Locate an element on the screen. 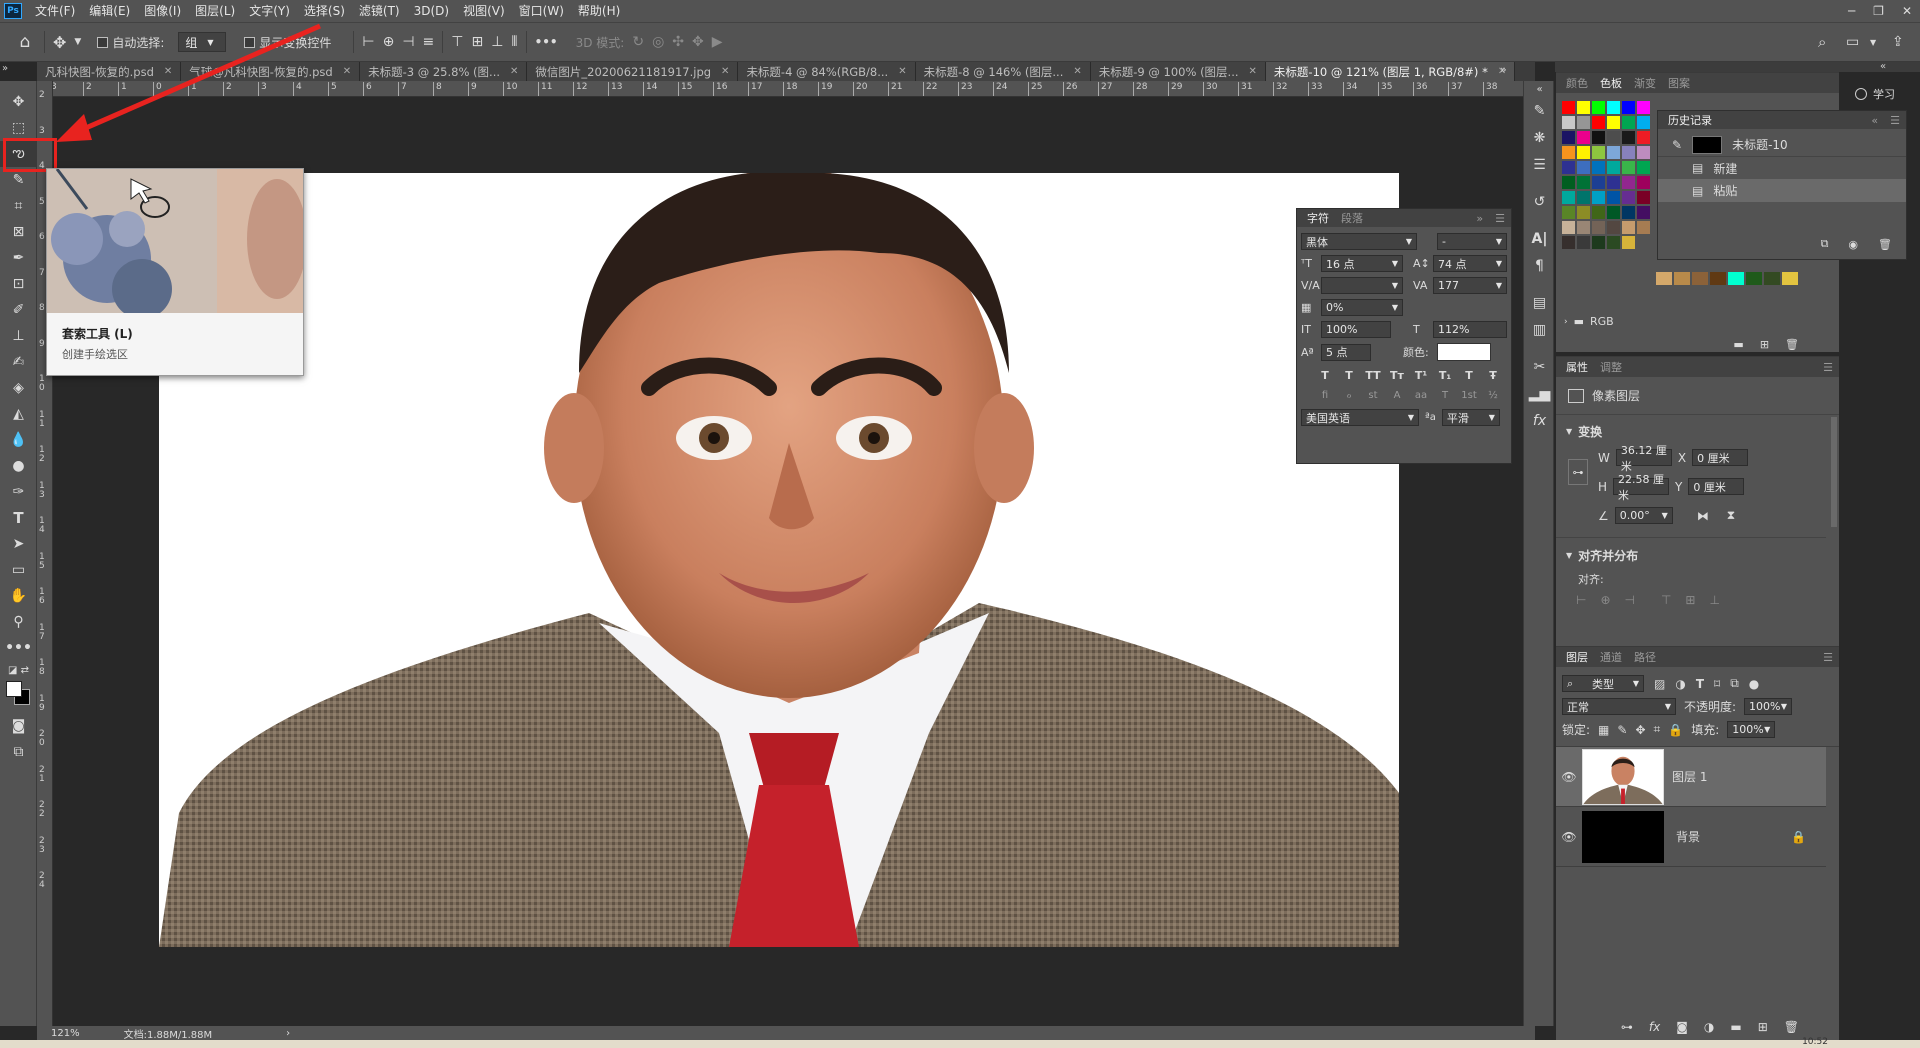 The height and width of the screenshot is (1048, 1920). screen-mode-icon: ⧉ is located at coordinates (18, 752).